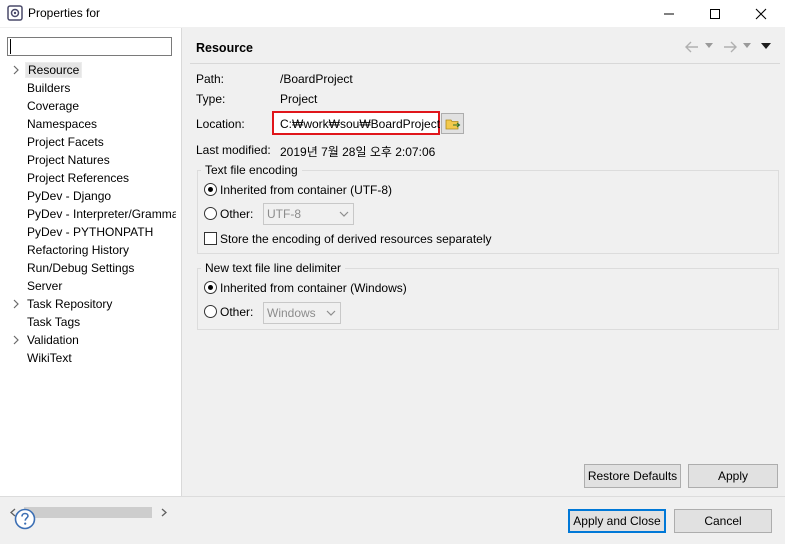 The width and height of the screenshot is (785, 544). Describe the element at coordinates (308, 214) in the screenshot. I see `encoding-select: UTF-8` at that location.